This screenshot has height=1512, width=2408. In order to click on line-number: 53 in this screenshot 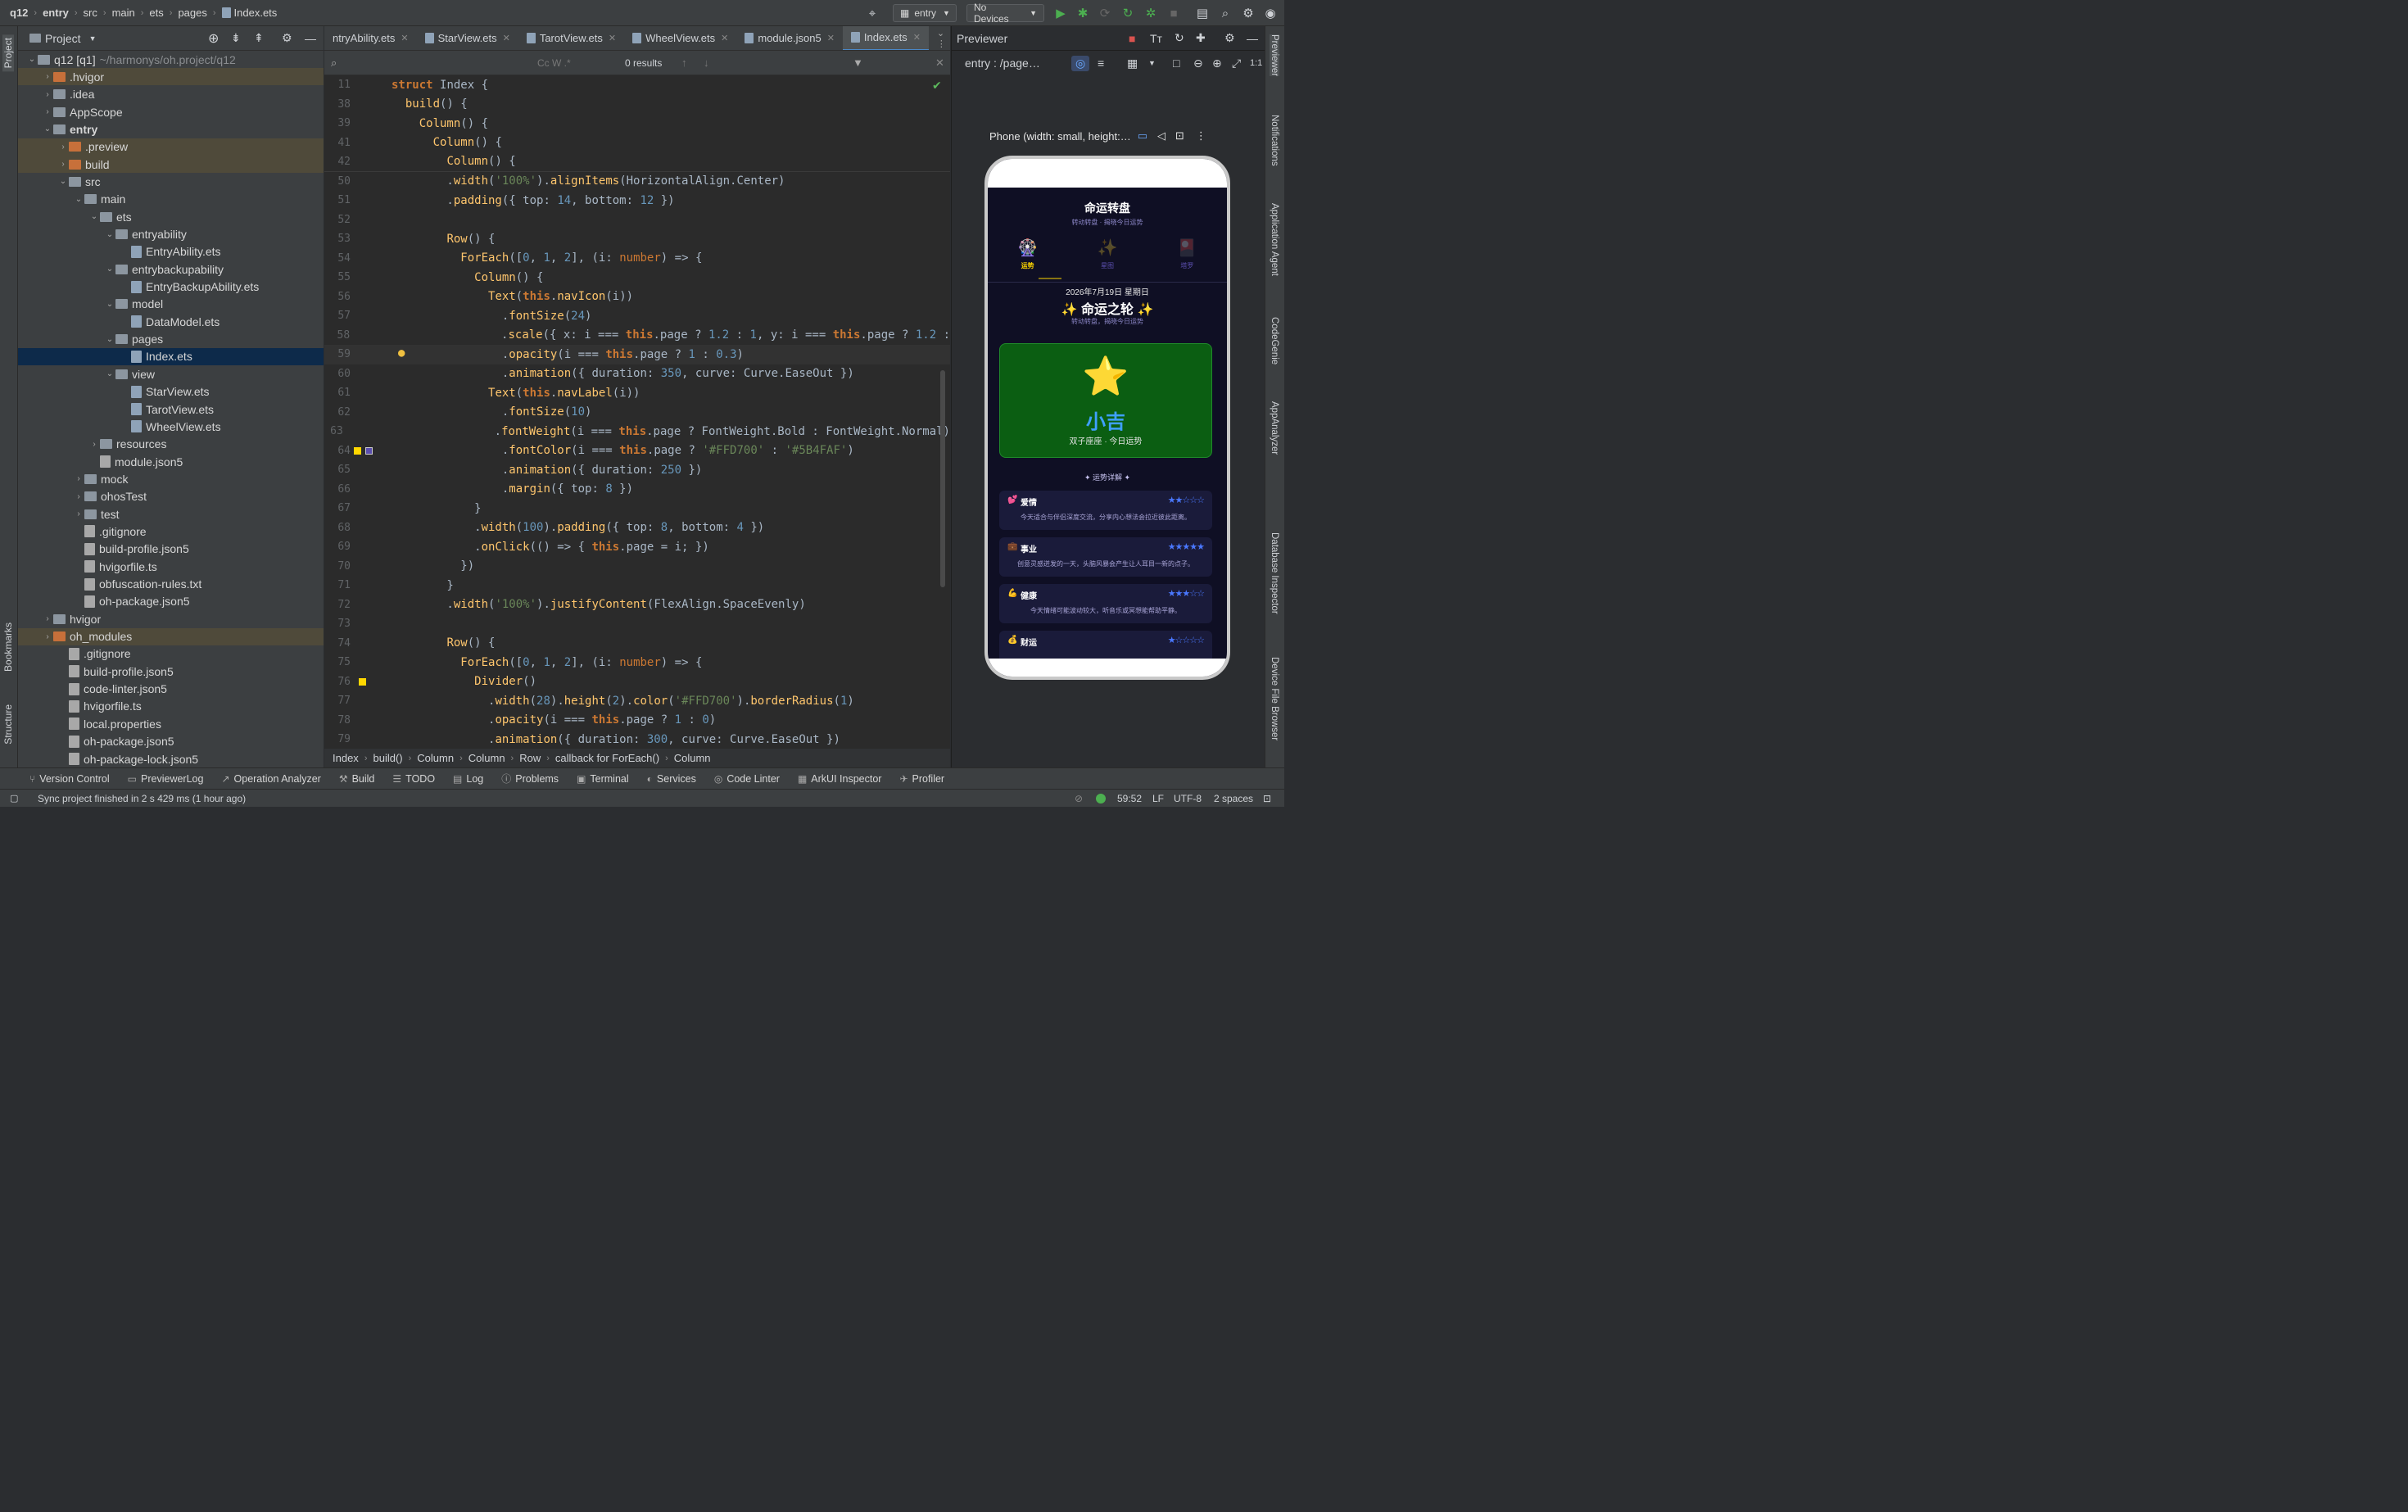, I will do `click(337, 239)`.